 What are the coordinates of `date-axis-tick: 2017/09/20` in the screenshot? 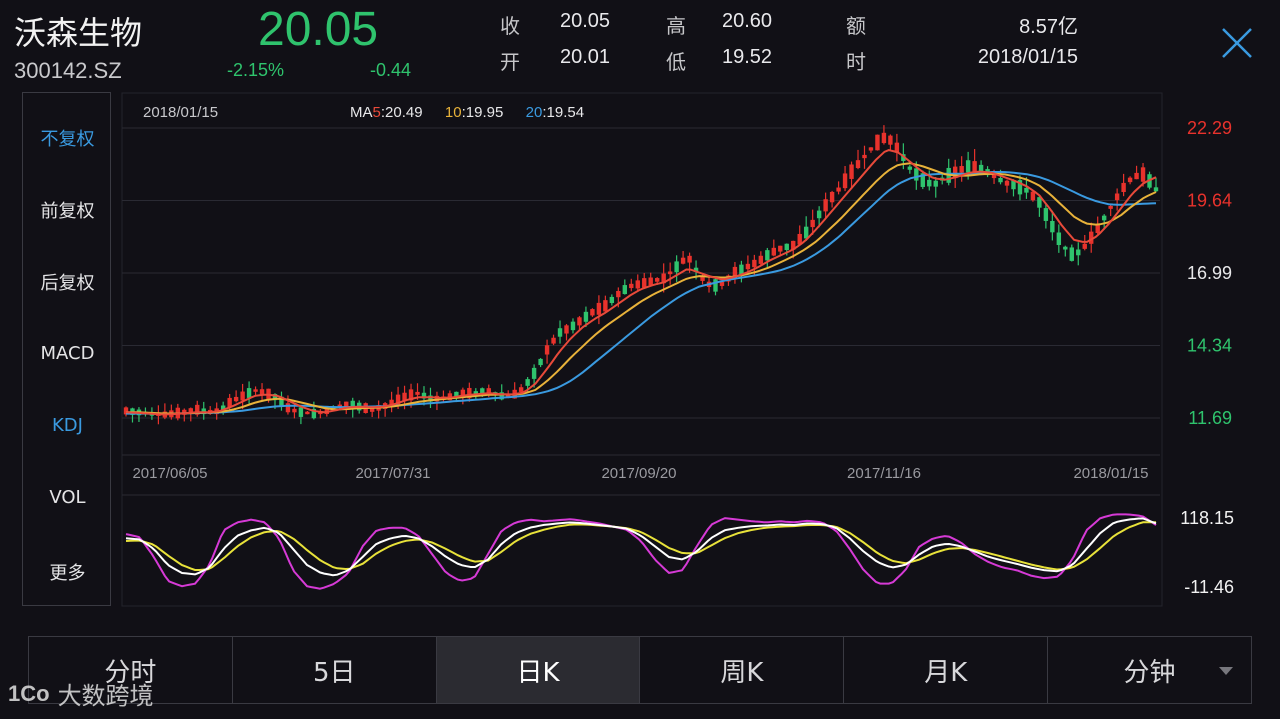 It's located at (638, 473).